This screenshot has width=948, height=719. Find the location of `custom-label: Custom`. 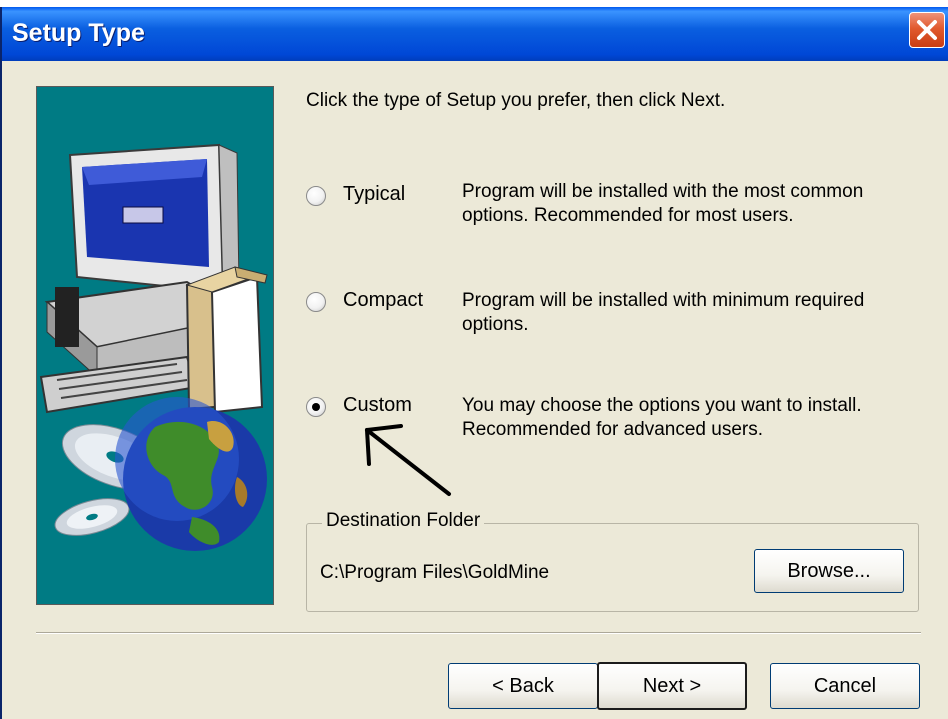

custom-label: Custom is located at coordinates (377, 405).